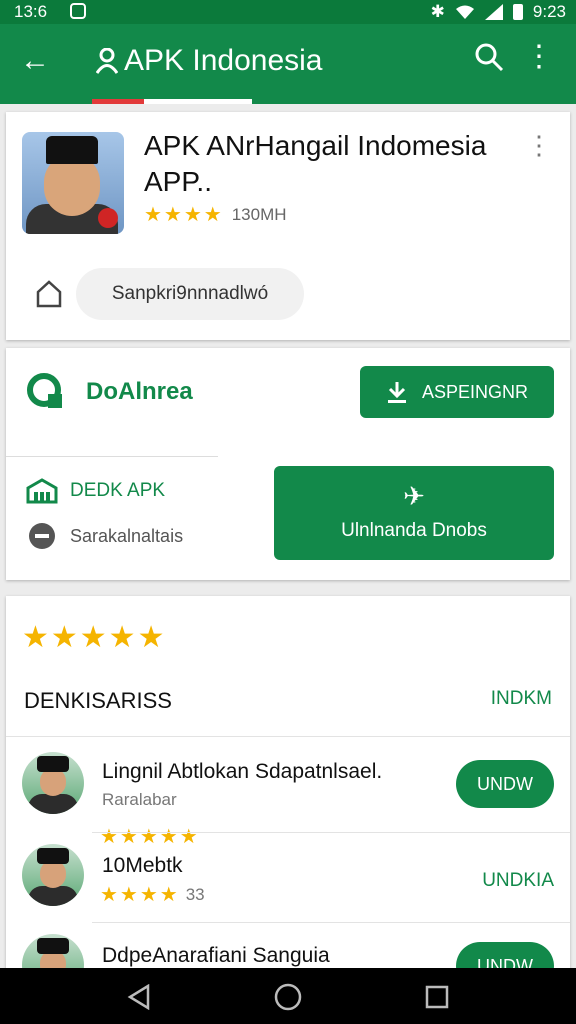 This screenshot has height=1024, width=576. Describe the element at coordinates (216, 955) in the screenshot. I see `item-title: DdpeAnarafiani Sanguia` at that location.